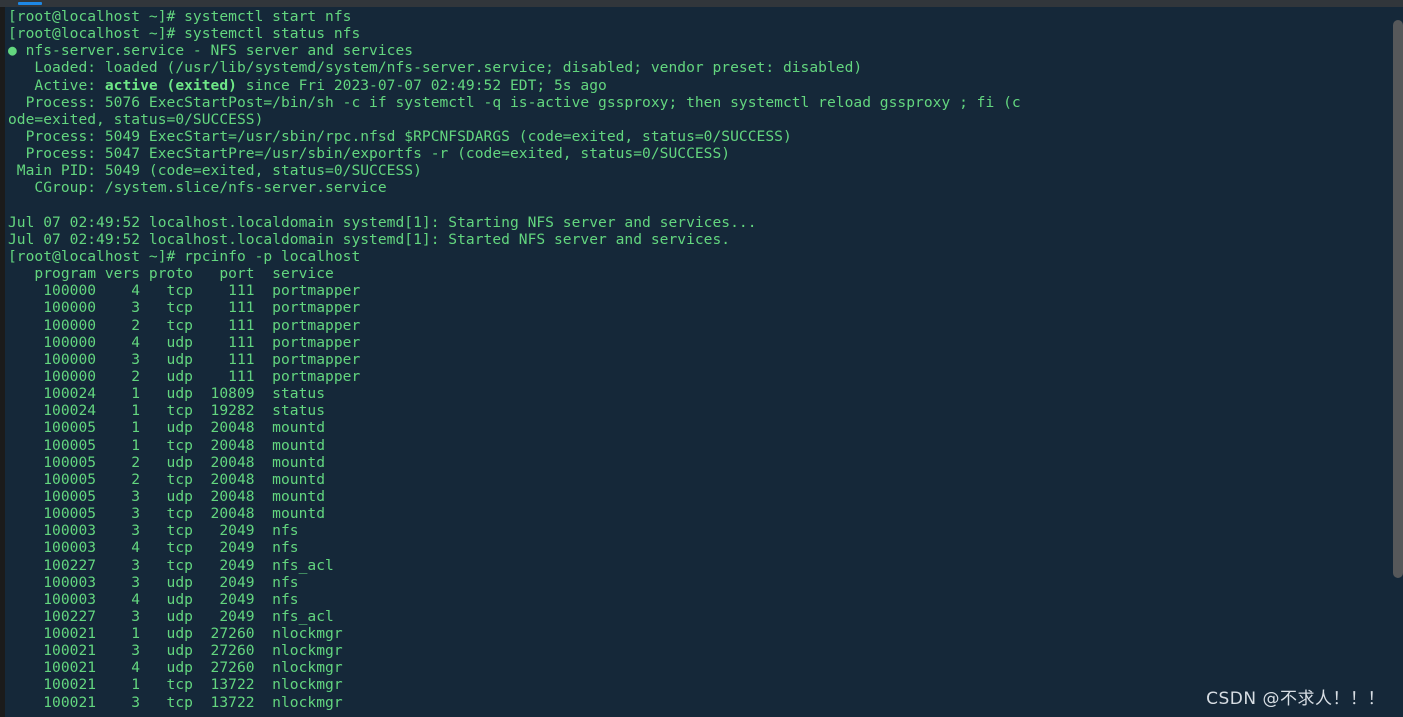  I want to click on terminal-line-cmd-rpcinfo: [root@localhost ~]# rpcinfo -p localhost, so click(184, 256).